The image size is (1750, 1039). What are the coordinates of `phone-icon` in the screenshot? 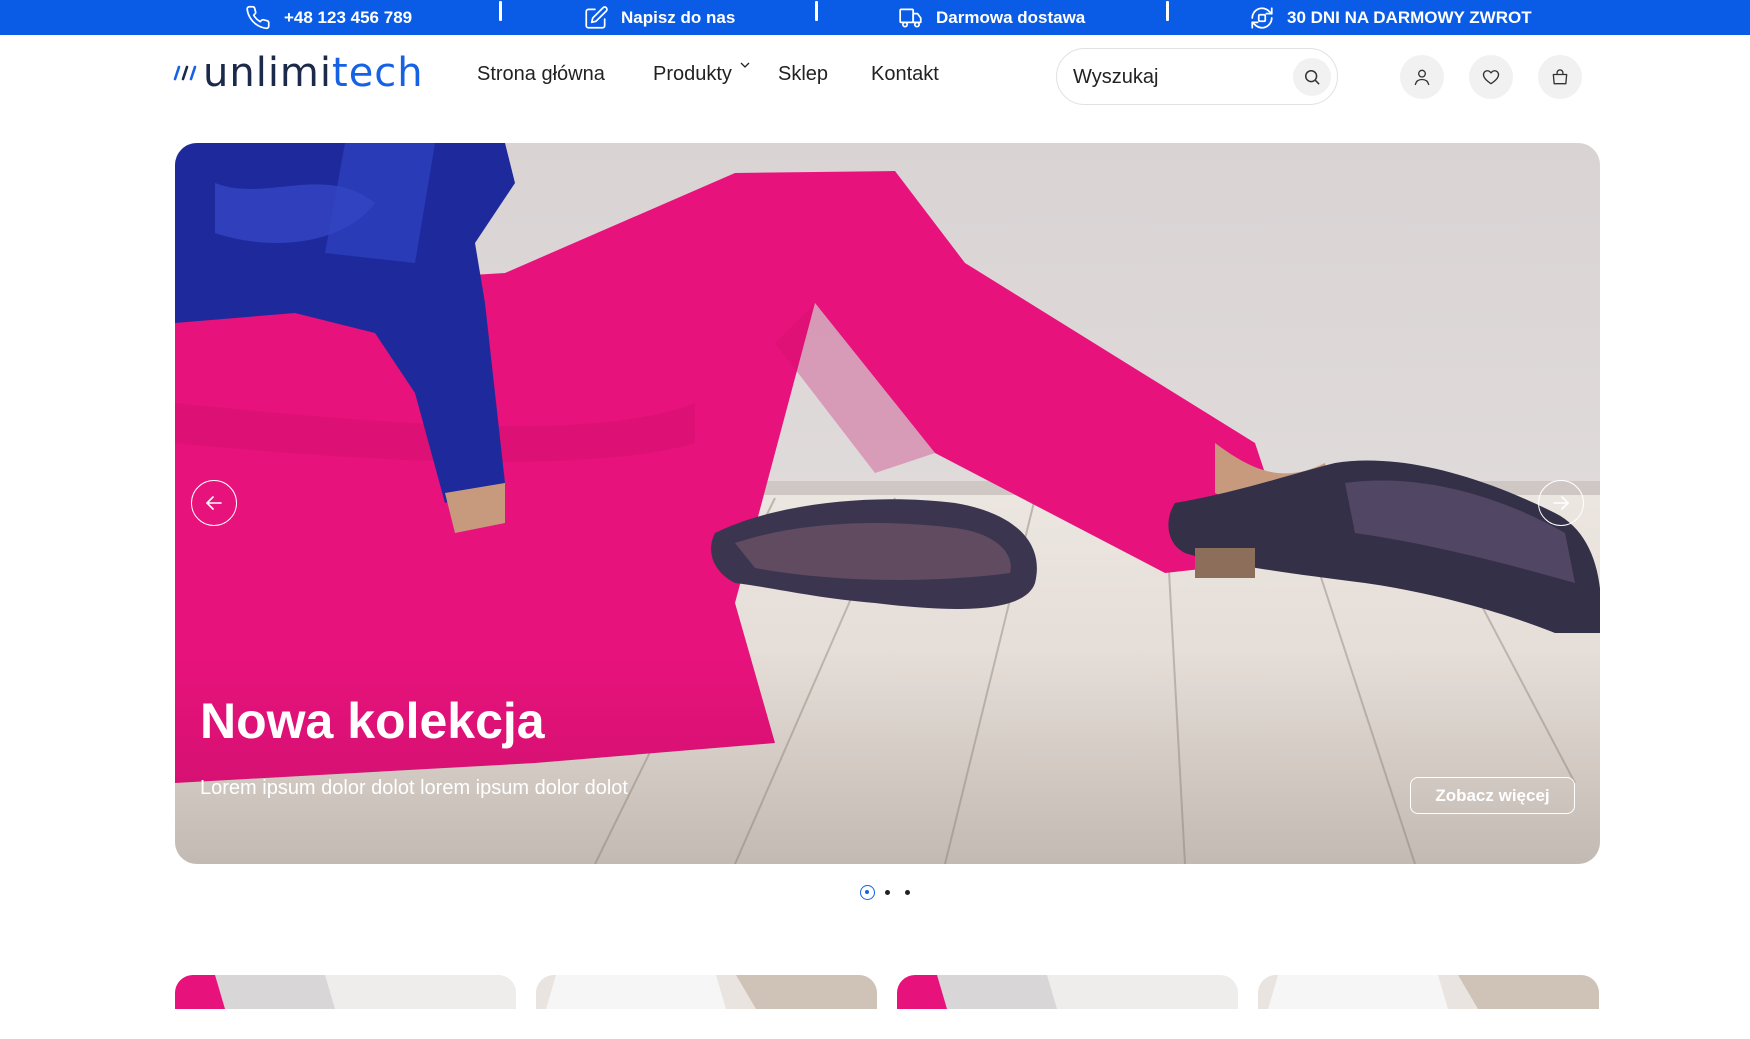 It's located at (258, 17).